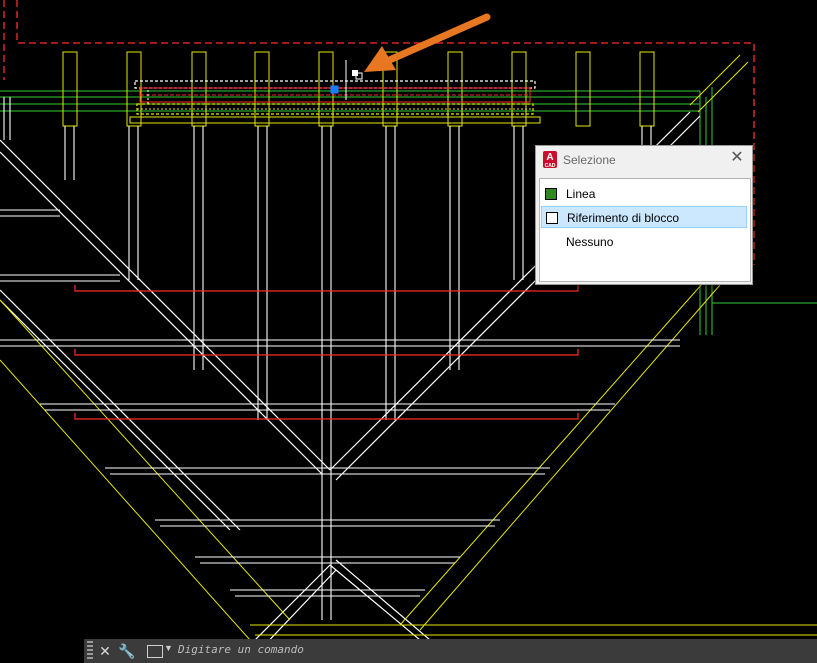 This screenshot has width=817, height=663. What do you see at coordinates (427, 42) in the screenshot?
I see `annotation-arrow-icon` at bounding box center [427, 42].